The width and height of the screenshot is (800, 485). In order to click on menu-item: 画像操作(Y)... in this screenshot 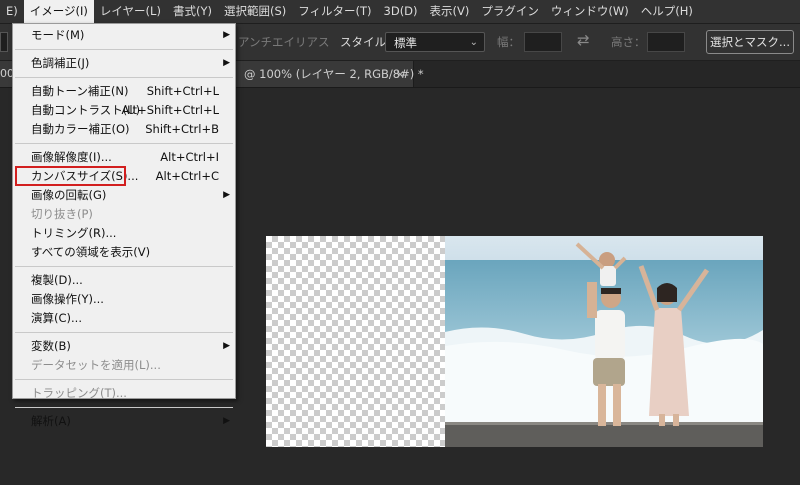, I will do `click(124, 299)`.